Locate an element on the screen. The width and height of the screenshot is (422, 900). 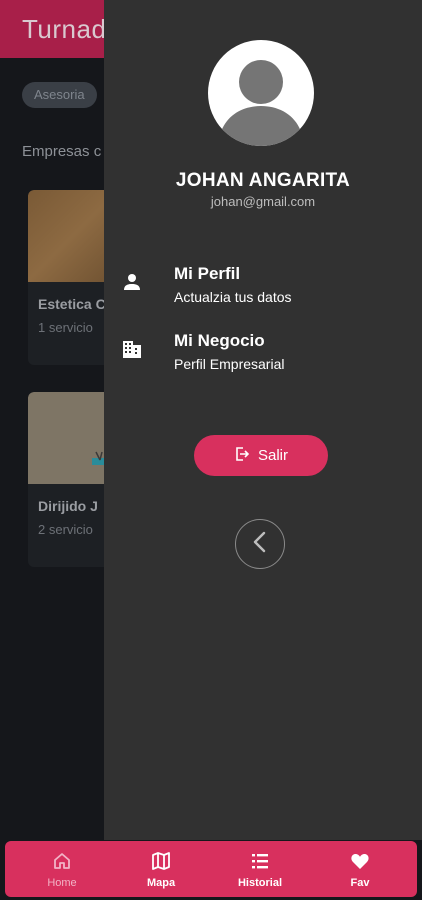
nav-item-favorites: Fav is located at coordinates (360, 869).